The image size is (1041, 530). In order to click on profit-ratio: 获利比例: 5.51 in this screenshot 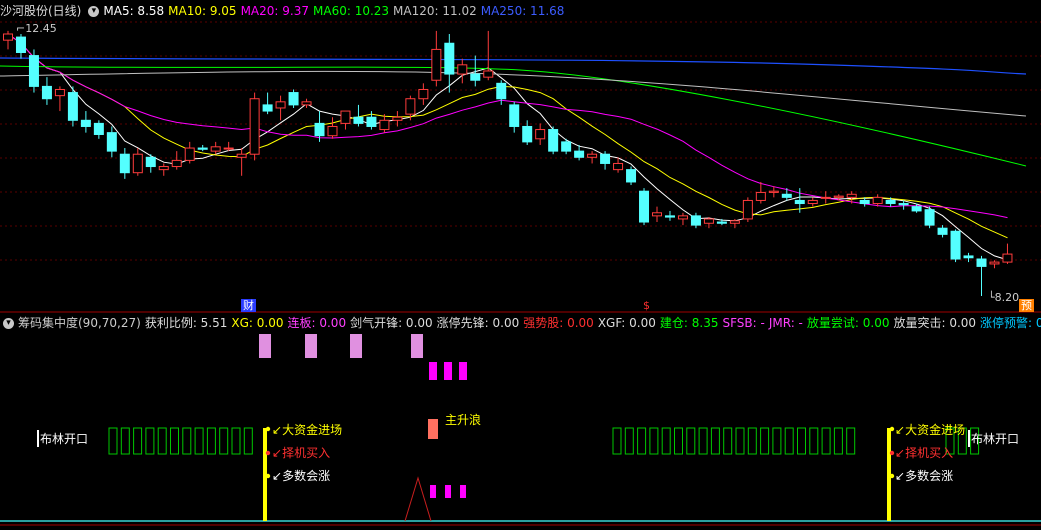, I will do `click(186, 323)`.